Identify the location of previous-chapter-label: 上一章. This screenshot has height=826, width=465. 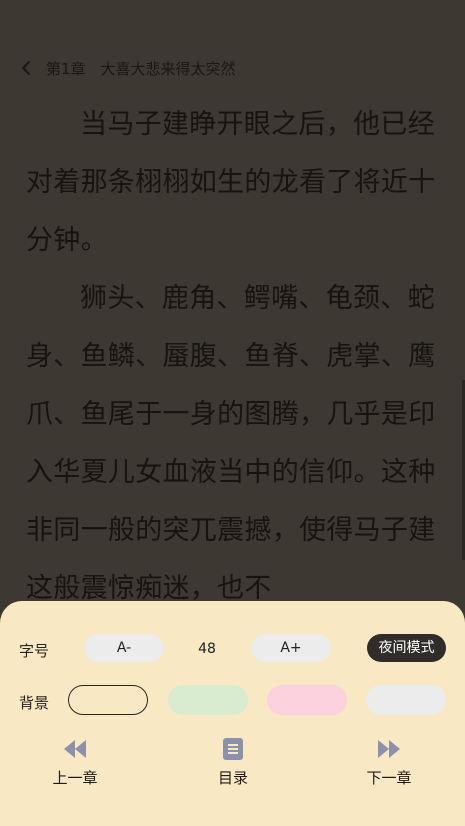
(75, 778).